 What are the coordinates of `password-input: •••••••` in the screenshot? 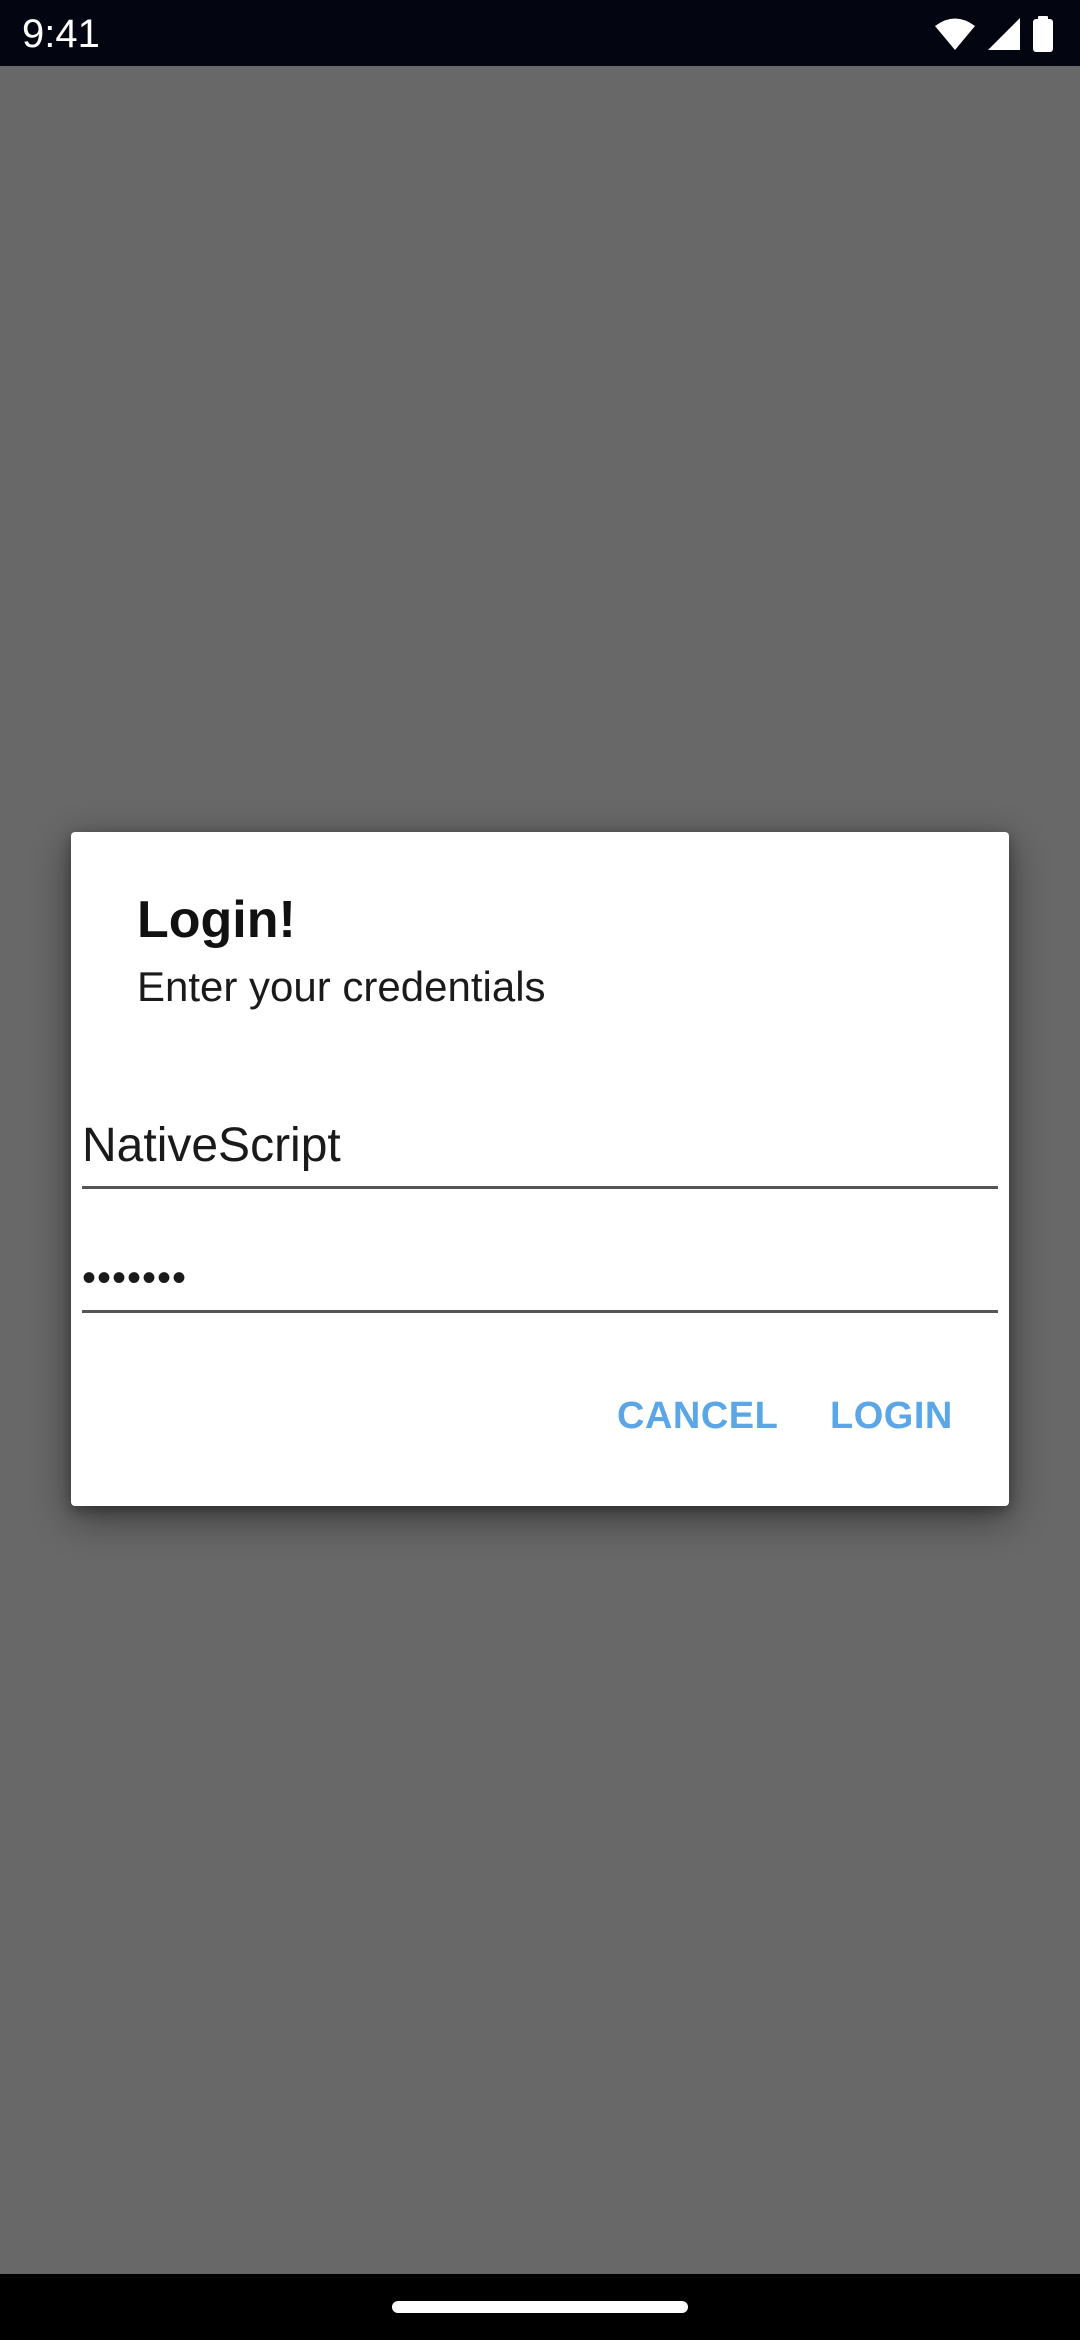 It's located at (540, 1279).